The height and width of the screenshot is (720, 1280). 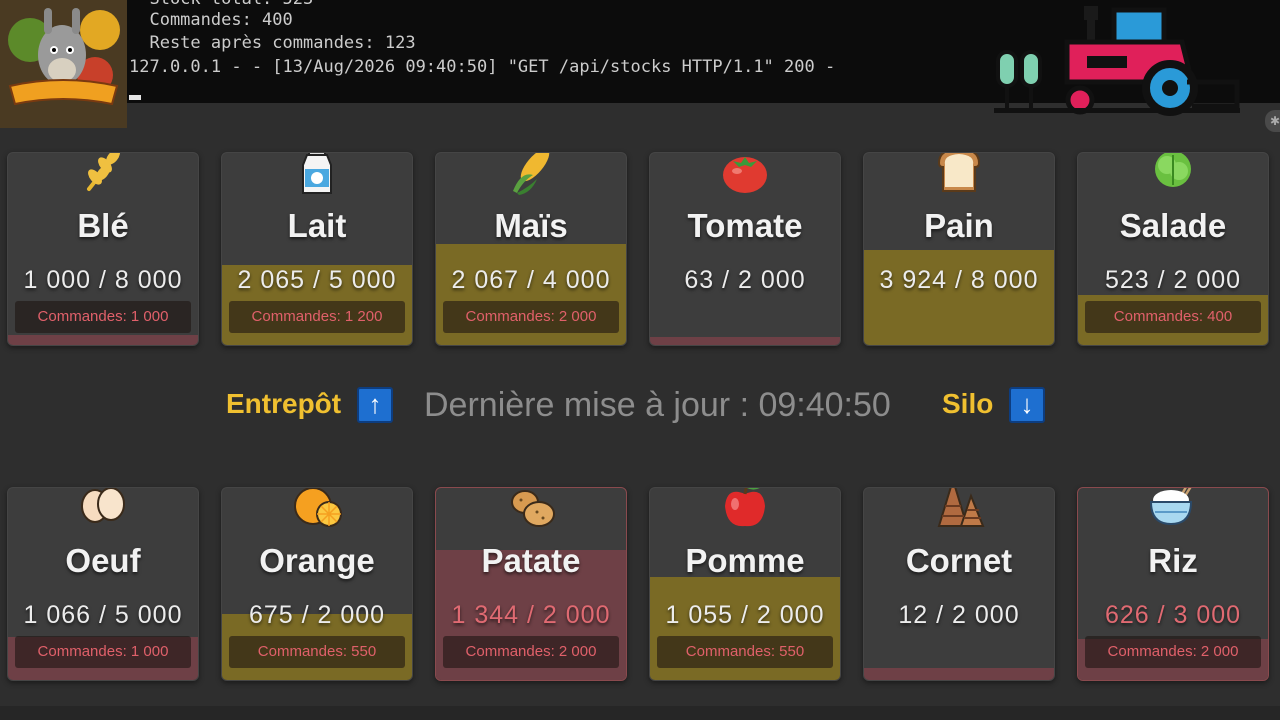 What do you see at coordinates (317, 584) in the screenshot?
I see `stock-card-orange: Orange 675 / 2 000 Commandes: 550` at bounding box center [317, 584].